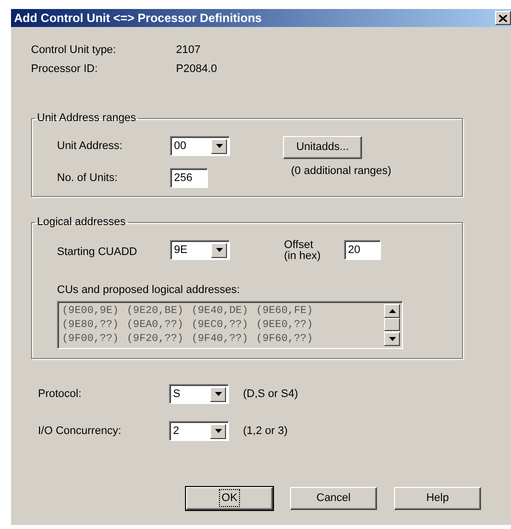  Describe the element at coordinates (219, 339) in the screenshot. I see `list-entry: (9F40,??)` at that location.